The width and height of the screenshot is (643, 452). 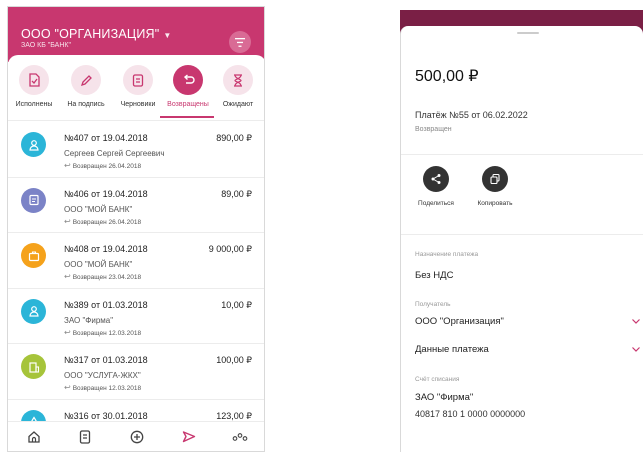 I want to click on doc-status: Возвращен 23.04.2018, so click(x=107, y=277).